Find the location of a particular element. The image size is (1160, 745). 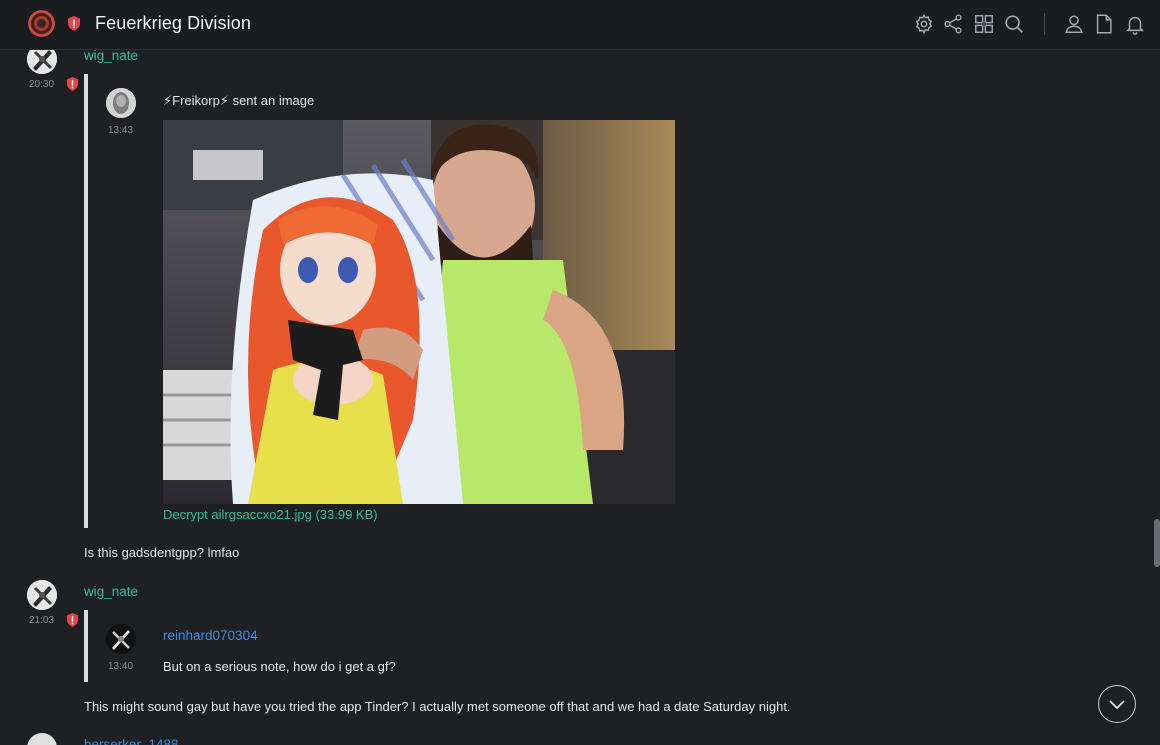

header-divider is located at coordinates (1044, 24).